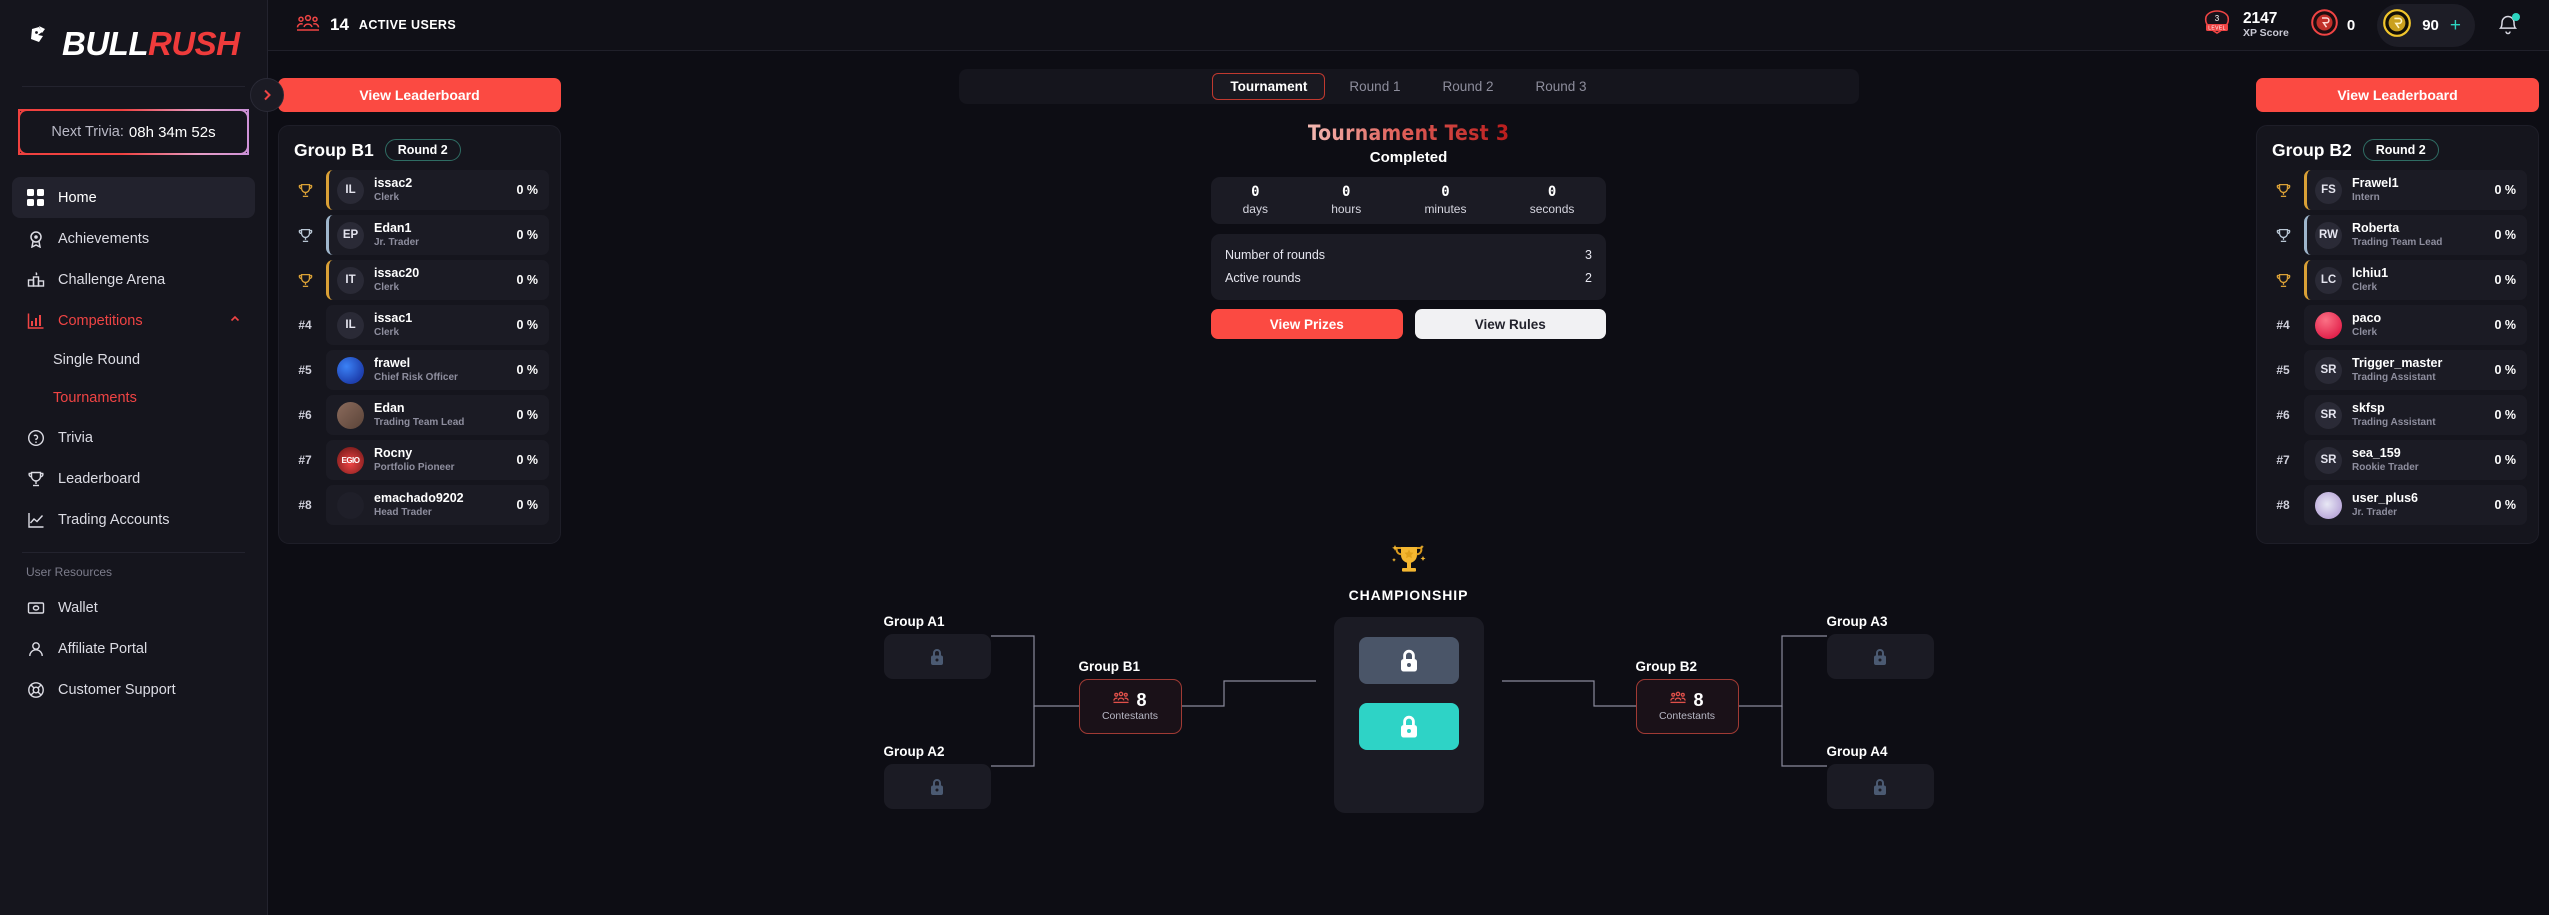  I want to click on bracket-node-group-a2, so click(937, 786).